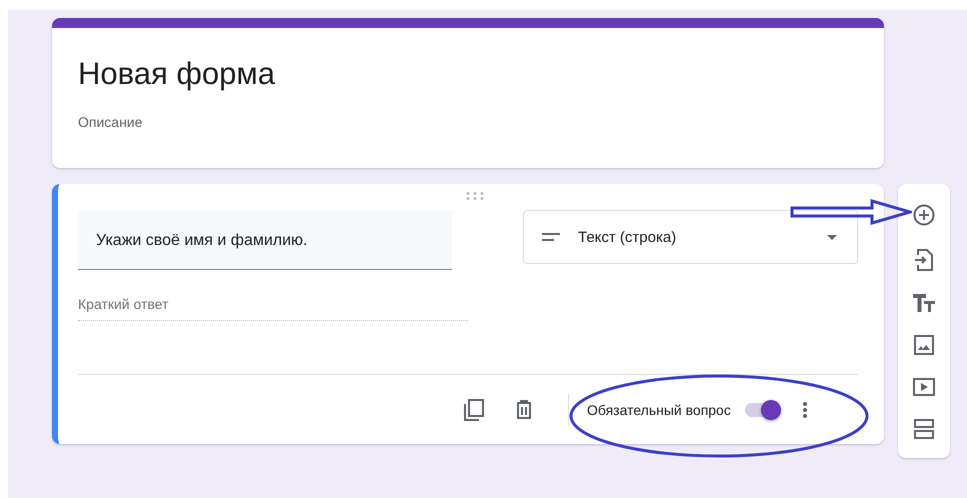 The height and width of the screenshot is (498, 967). I want to click on short-answer-field: Краткий ответ, so click(273, 308).